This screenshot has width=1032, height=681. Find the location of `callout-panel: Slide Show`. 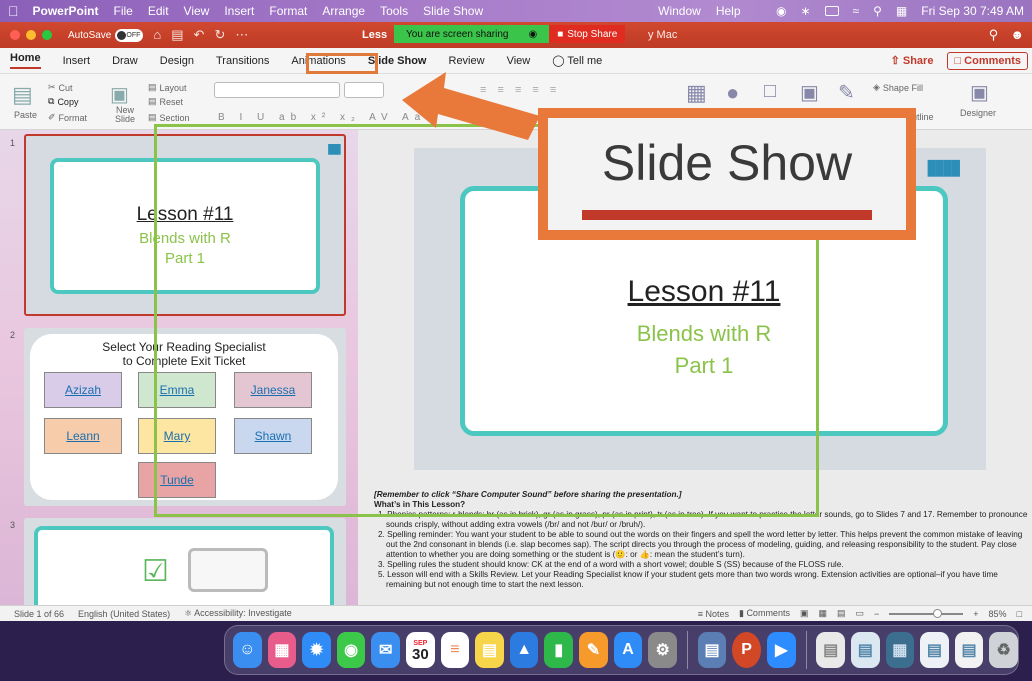

callout-panel: Slide Show is located at coordinates (727, 174).